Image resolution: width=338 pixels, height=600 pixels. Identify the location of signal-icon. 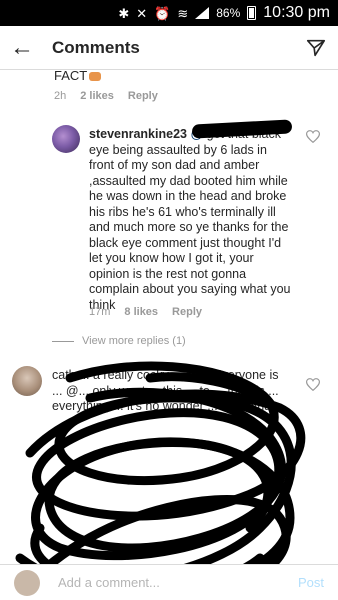
(202, 13).